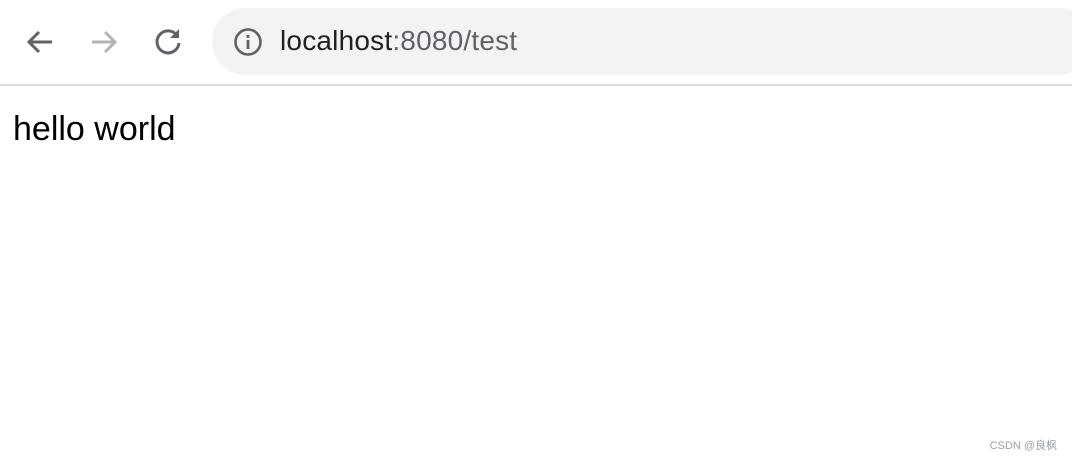 The width and height of the screenshot is (1072, 460). I want to click on url-text: localhost:8080/test, so click(398, 41).